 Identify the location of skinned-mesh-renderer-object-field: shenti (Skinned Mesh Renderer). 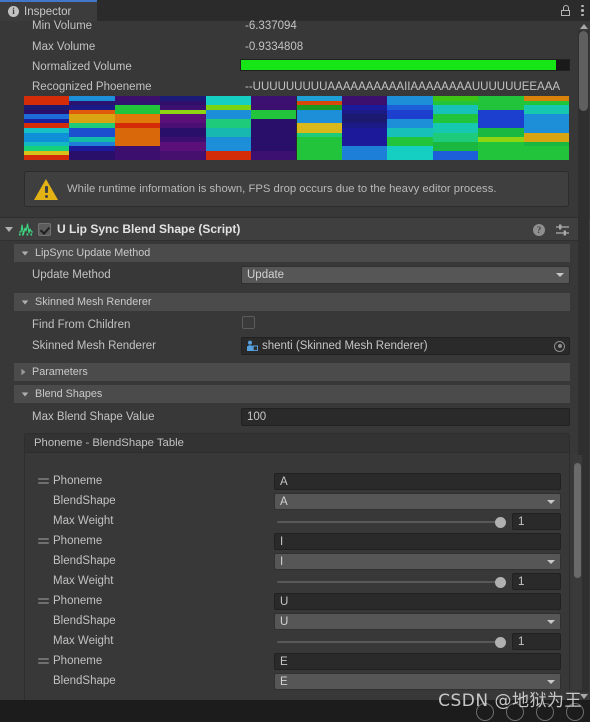
(405, 346).